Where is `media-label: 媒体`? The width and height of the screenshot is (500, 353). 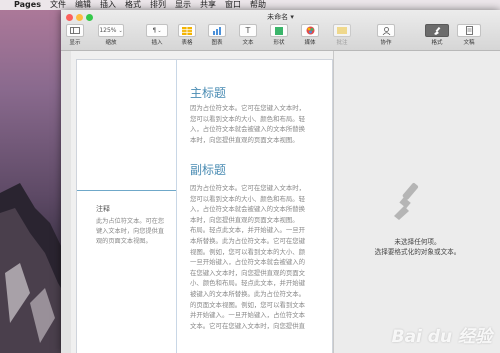 media-label: 媒体 is located at coordinates (310, 43).